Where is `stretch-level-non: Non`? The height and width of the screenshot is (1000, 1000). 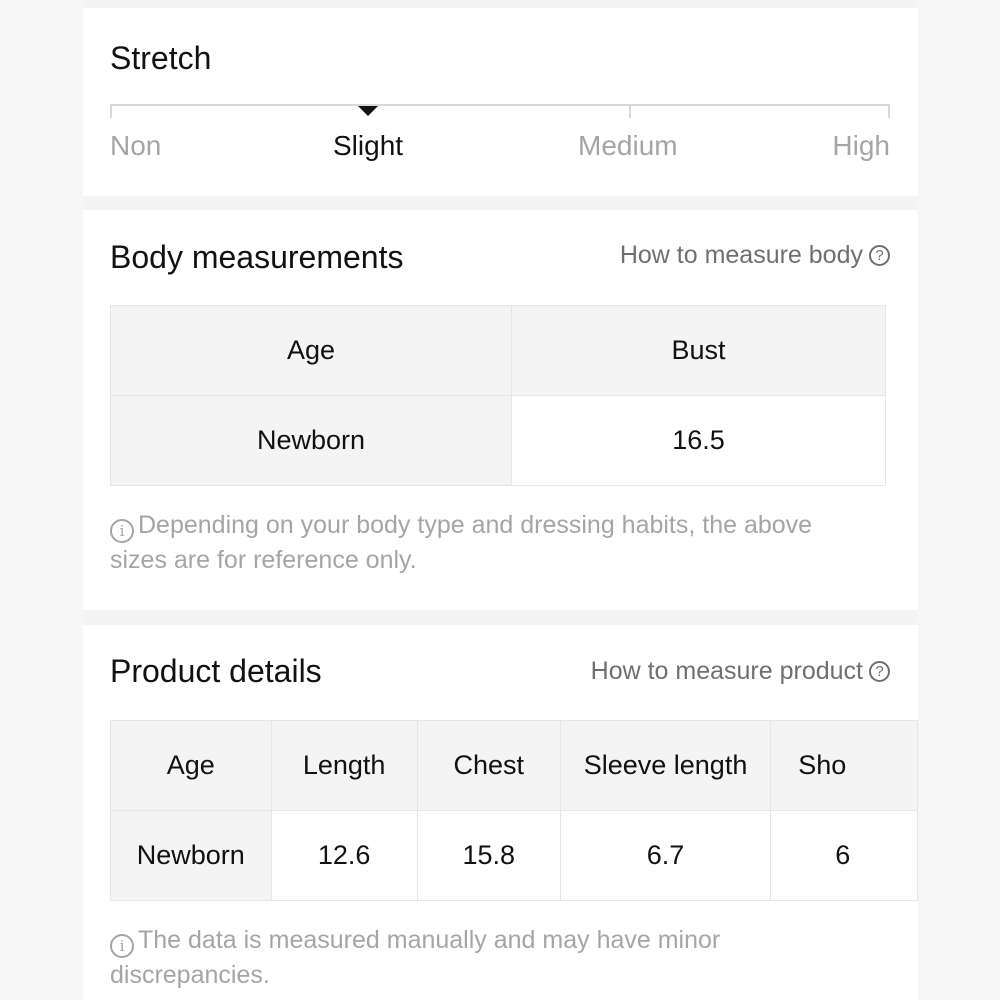
stretch-level-non: Non is located at coordinates (136, 145).